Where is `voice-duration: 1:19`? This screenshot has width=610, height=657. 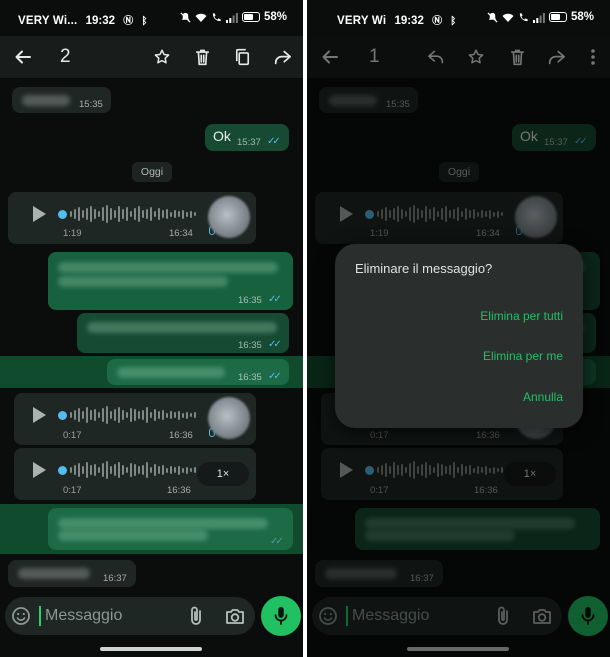 voice-duration: 1:19 is located at coordinates (72, 233).